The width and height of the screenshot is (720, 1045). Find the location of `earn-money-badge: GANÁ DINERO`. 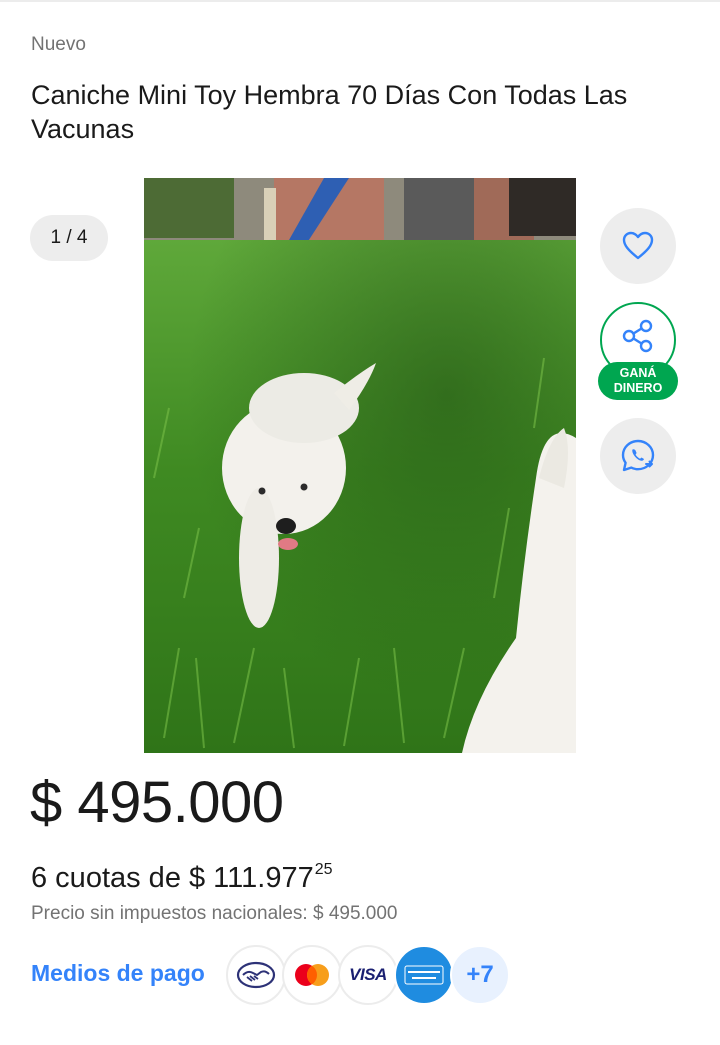

earn-money-badge: GANÁ DINERO is located at coordinates (638, 381).